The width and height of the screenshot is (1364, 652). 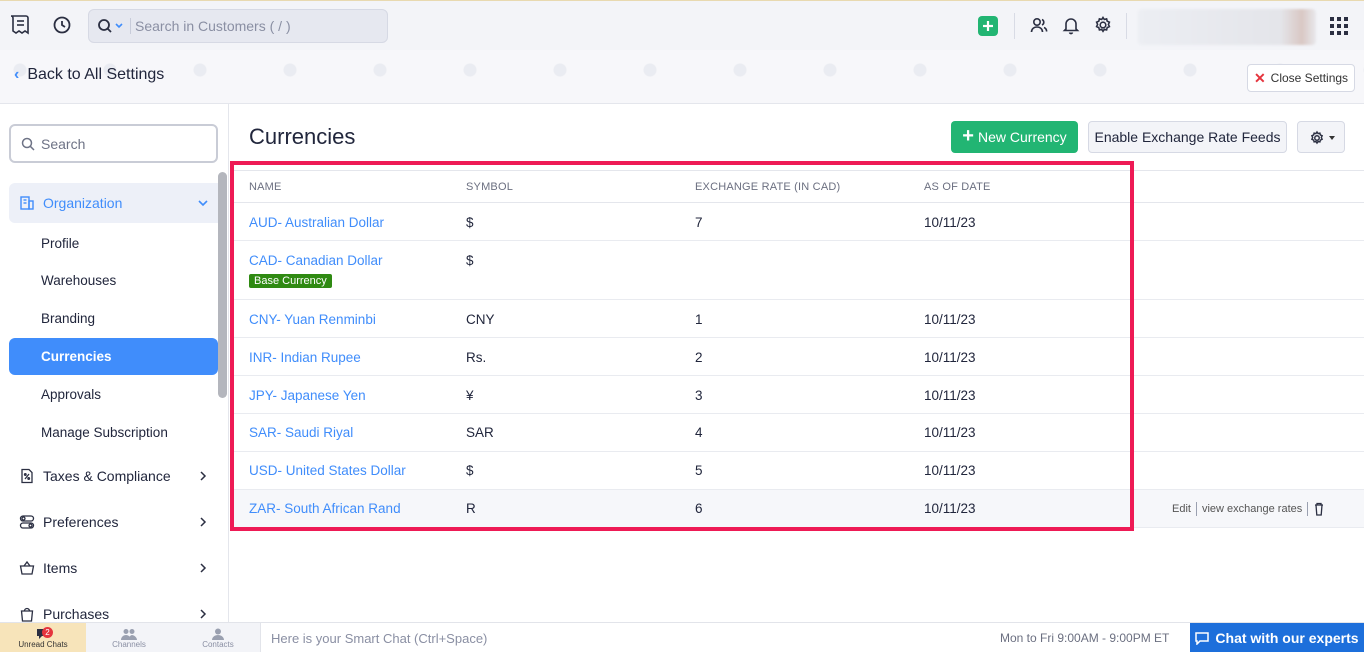 I want to click on sidebar-item-branding: Branding, so click(x=68, y=318).